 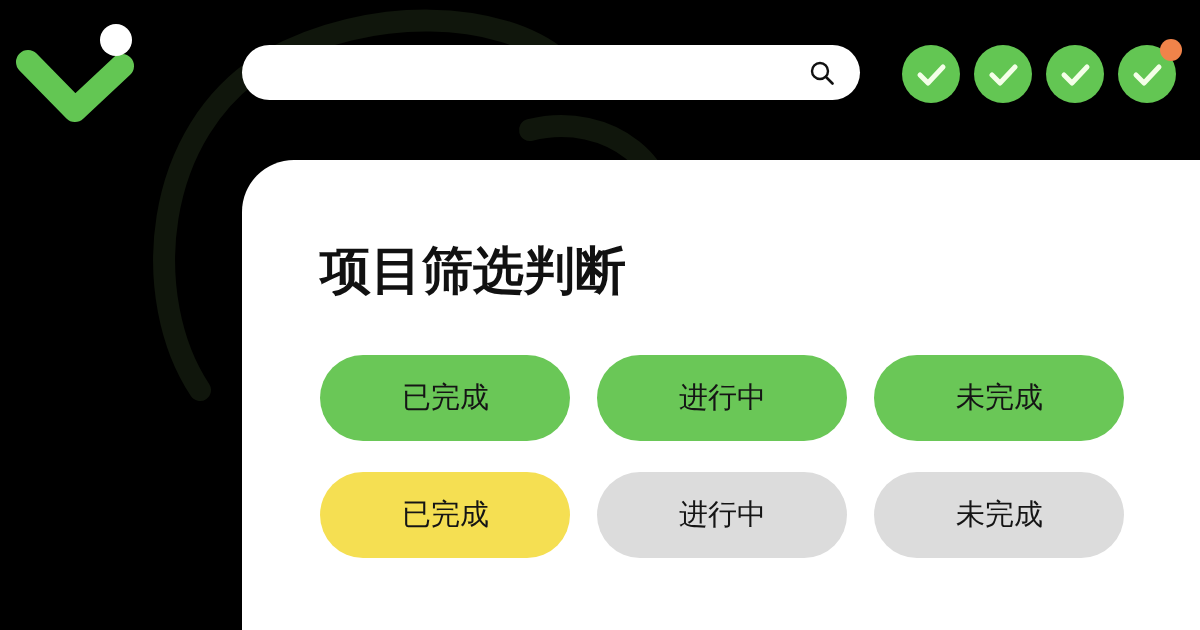 What do you see at coordinates (473, 271) in the screenshot?
I see `card-title: 项目筛选判断` at bounding box center [473, 271].